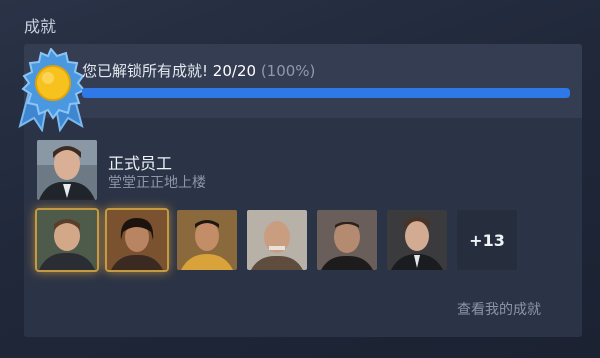  Describe the element at coordinates (145, 71) in the screenshot. I see `summary-message: 您已解锁所有成就!` at that location.